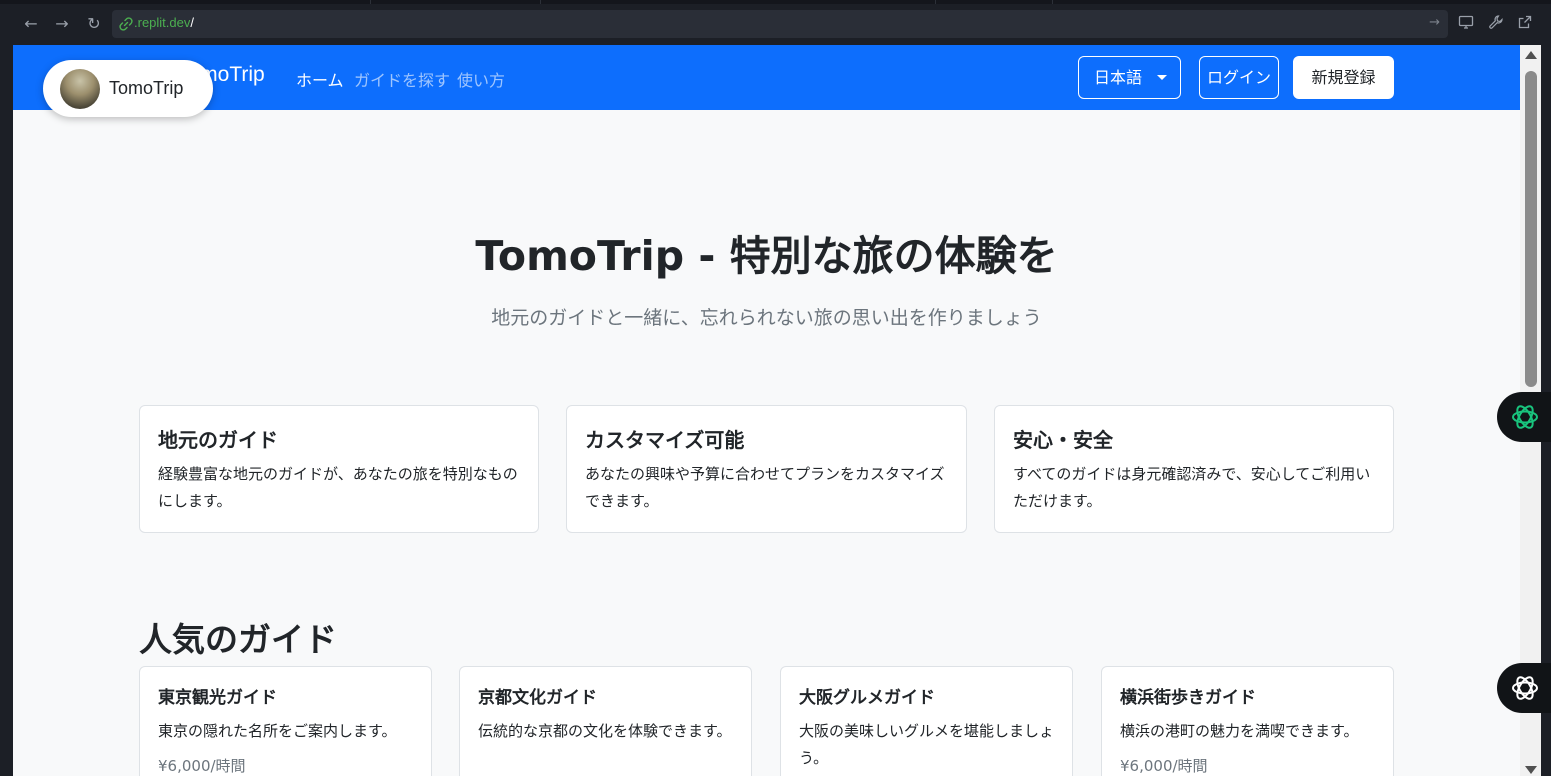 The width and height of the screenshot is (1551, 776). Describe the element at coordinates (605, 721) in the screenshot. I see `guide-card-kyoto: 京都文化ガイド 伝統的な京都の文化を体験できます。` at that location.